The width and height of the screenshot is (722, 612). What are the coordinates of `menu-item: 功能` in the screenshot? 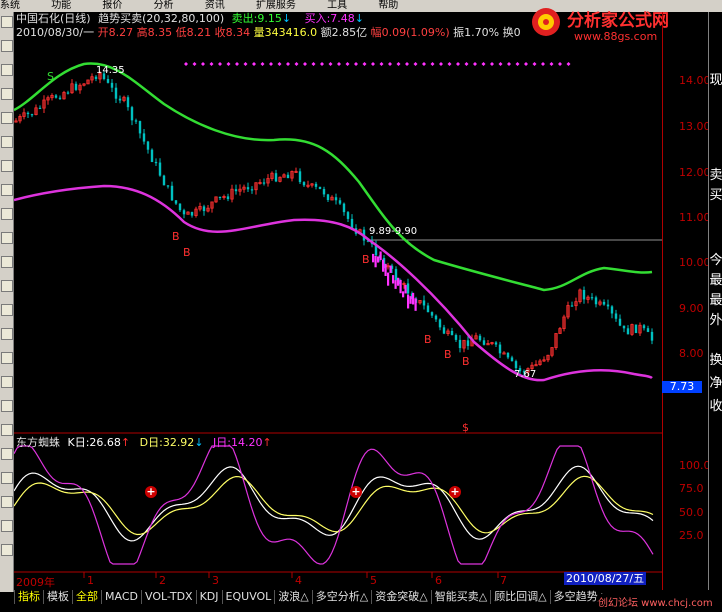 It's located at (61, 6).